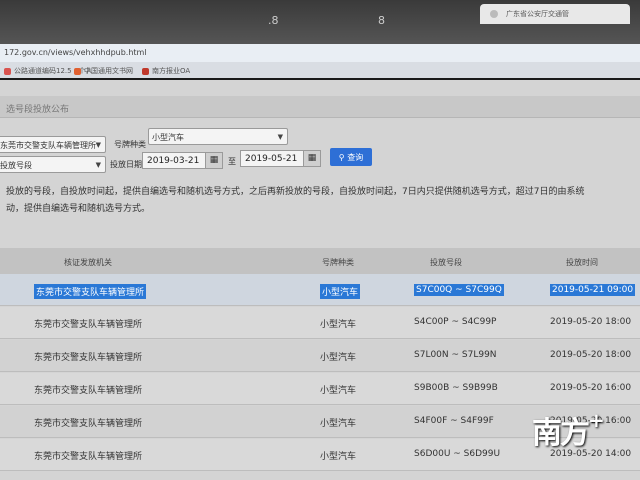 The height and width of the screenshot is (480, 640). Describe the element at coordinates (457, 454) in the screenshot. I see `cell-segment: S6D00U ~ S6D99U` at that location.